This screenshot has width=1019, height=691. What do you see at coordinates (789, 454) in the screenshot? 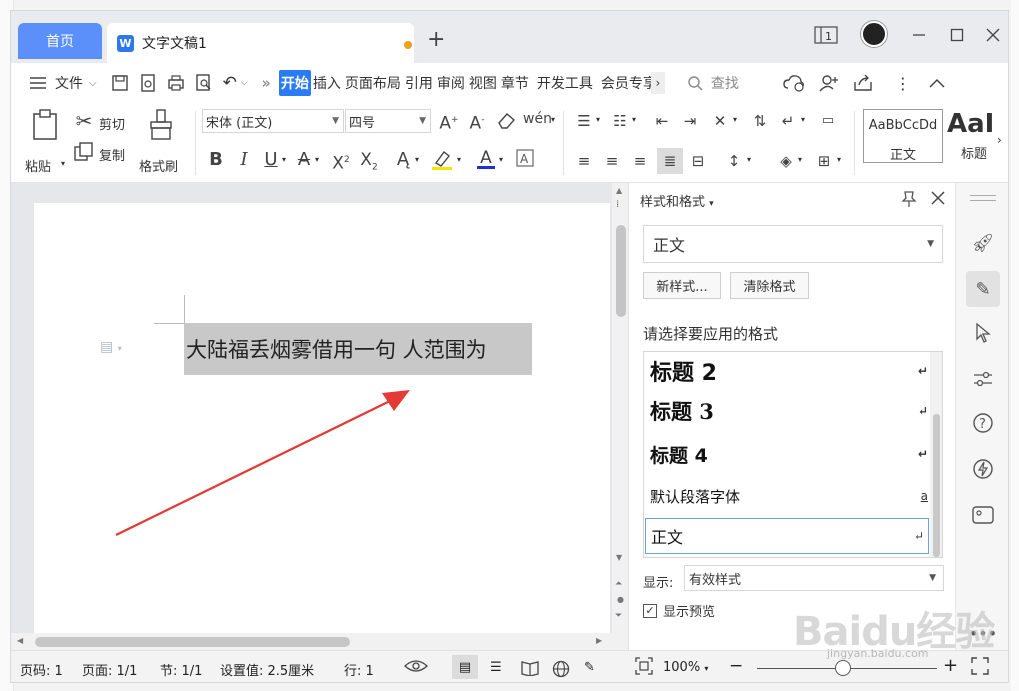
I see `style-item-heading4: 标题 4 ↵` at bounding box center [789, 454].